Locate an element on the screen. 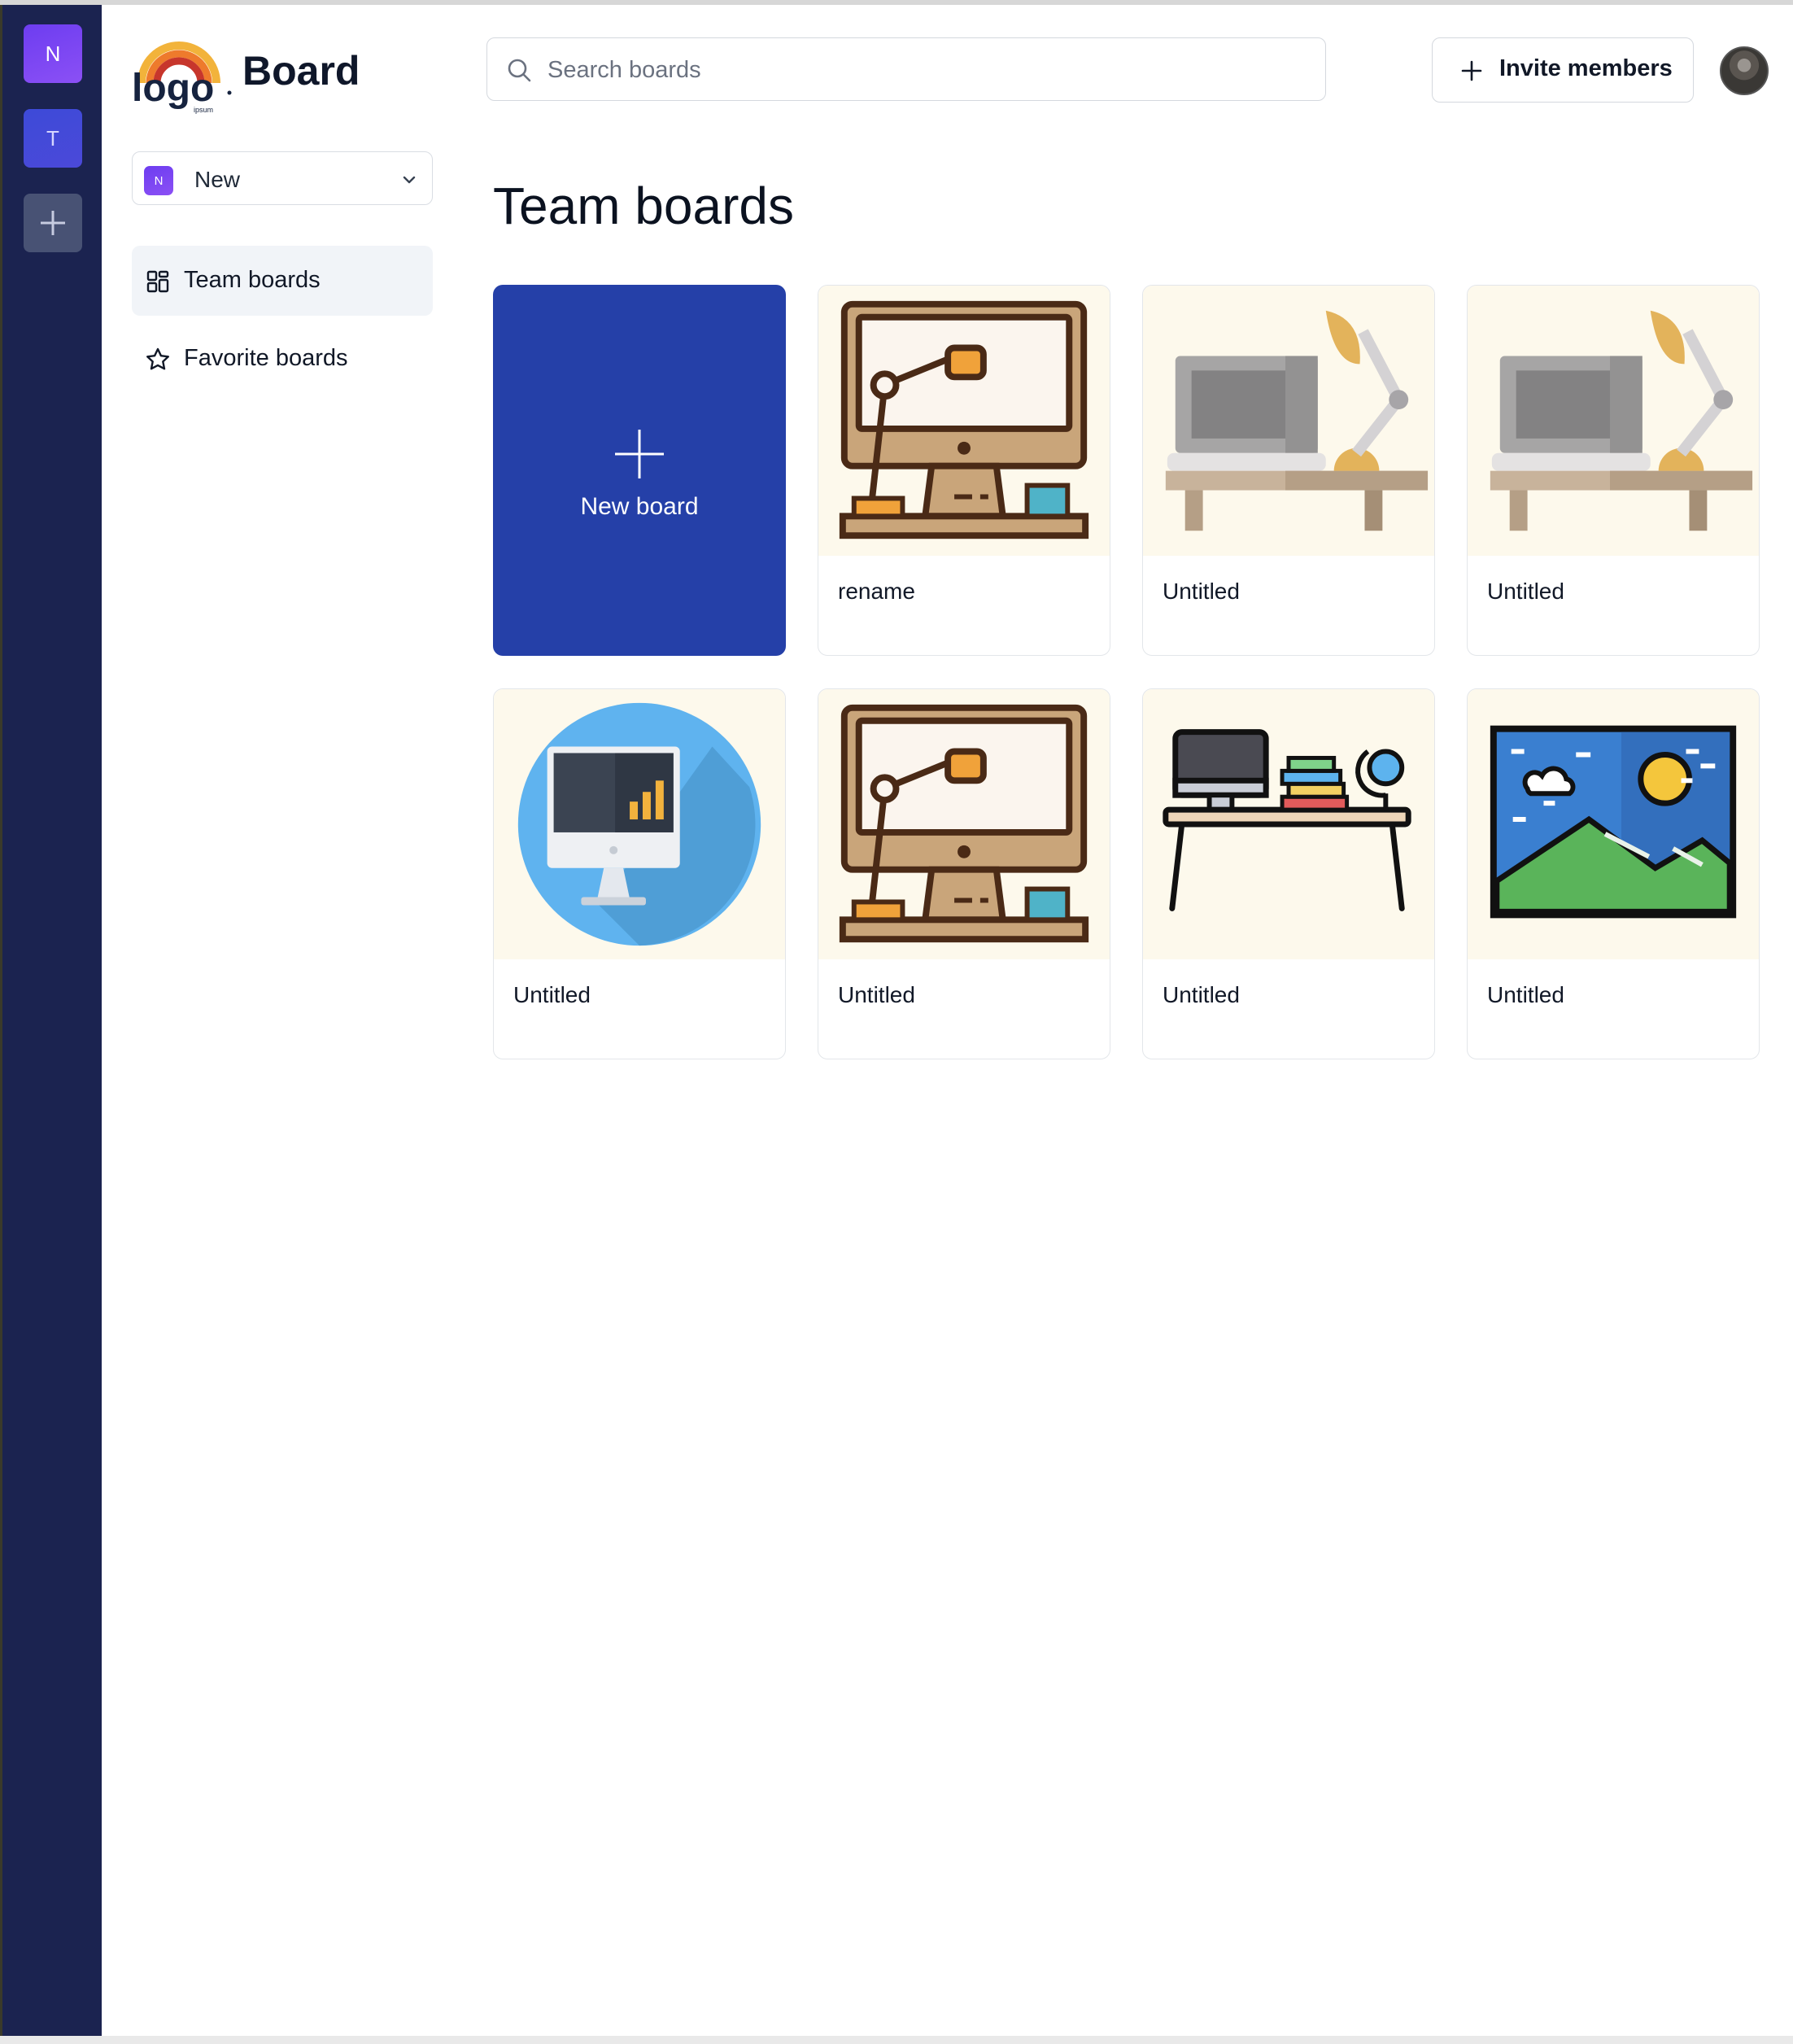 The image size is (1793, 2044). workspace-select: N New is located at coordinates (282, 178).